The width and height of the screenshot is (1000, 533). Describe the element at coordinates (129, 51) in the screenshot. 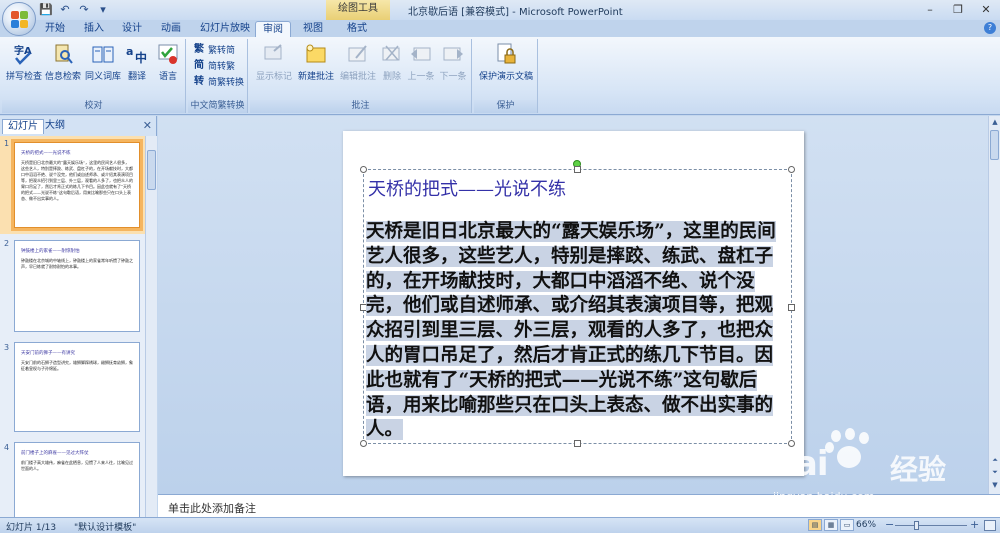

I see `svg-text: a` at that location.